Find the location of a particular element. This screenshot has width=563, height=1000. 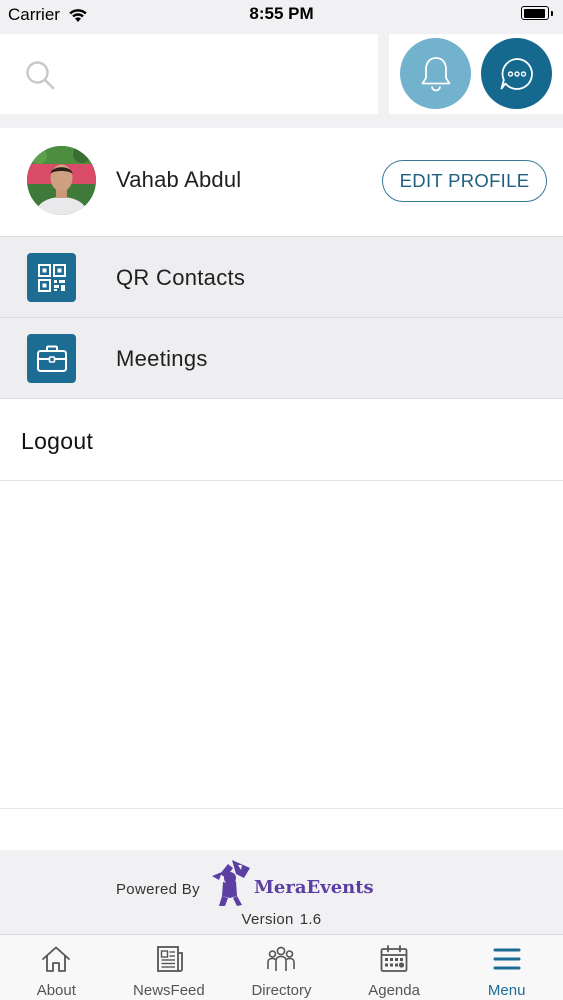

edit-profile-button: EDIT PROFILE is located at coordinates (464, 181).